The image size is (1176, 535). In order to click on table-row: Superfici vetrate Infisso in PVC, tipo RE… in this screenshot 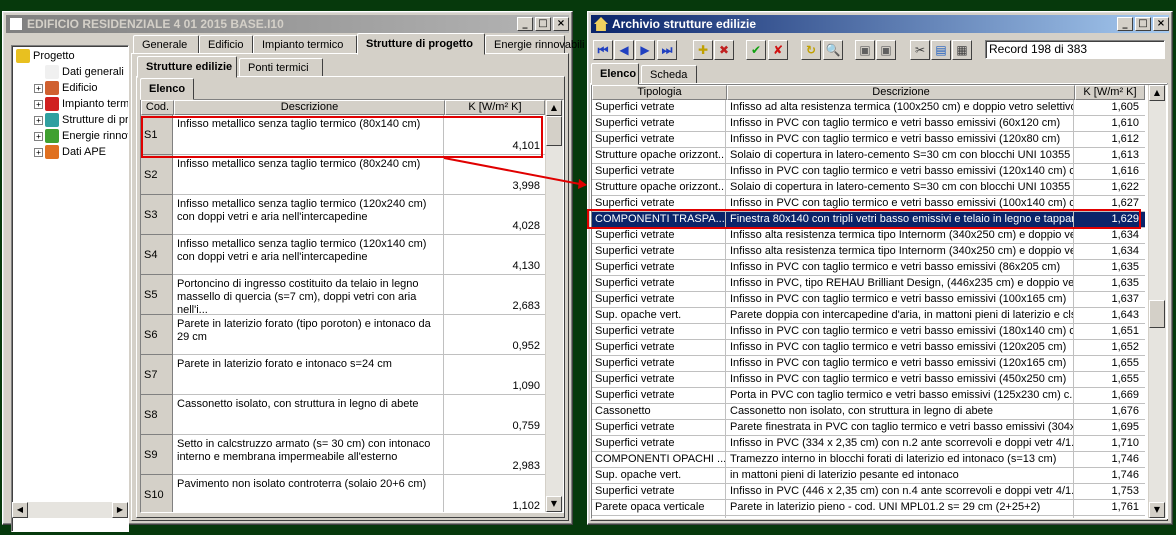, I will do `click(868, 284)`.